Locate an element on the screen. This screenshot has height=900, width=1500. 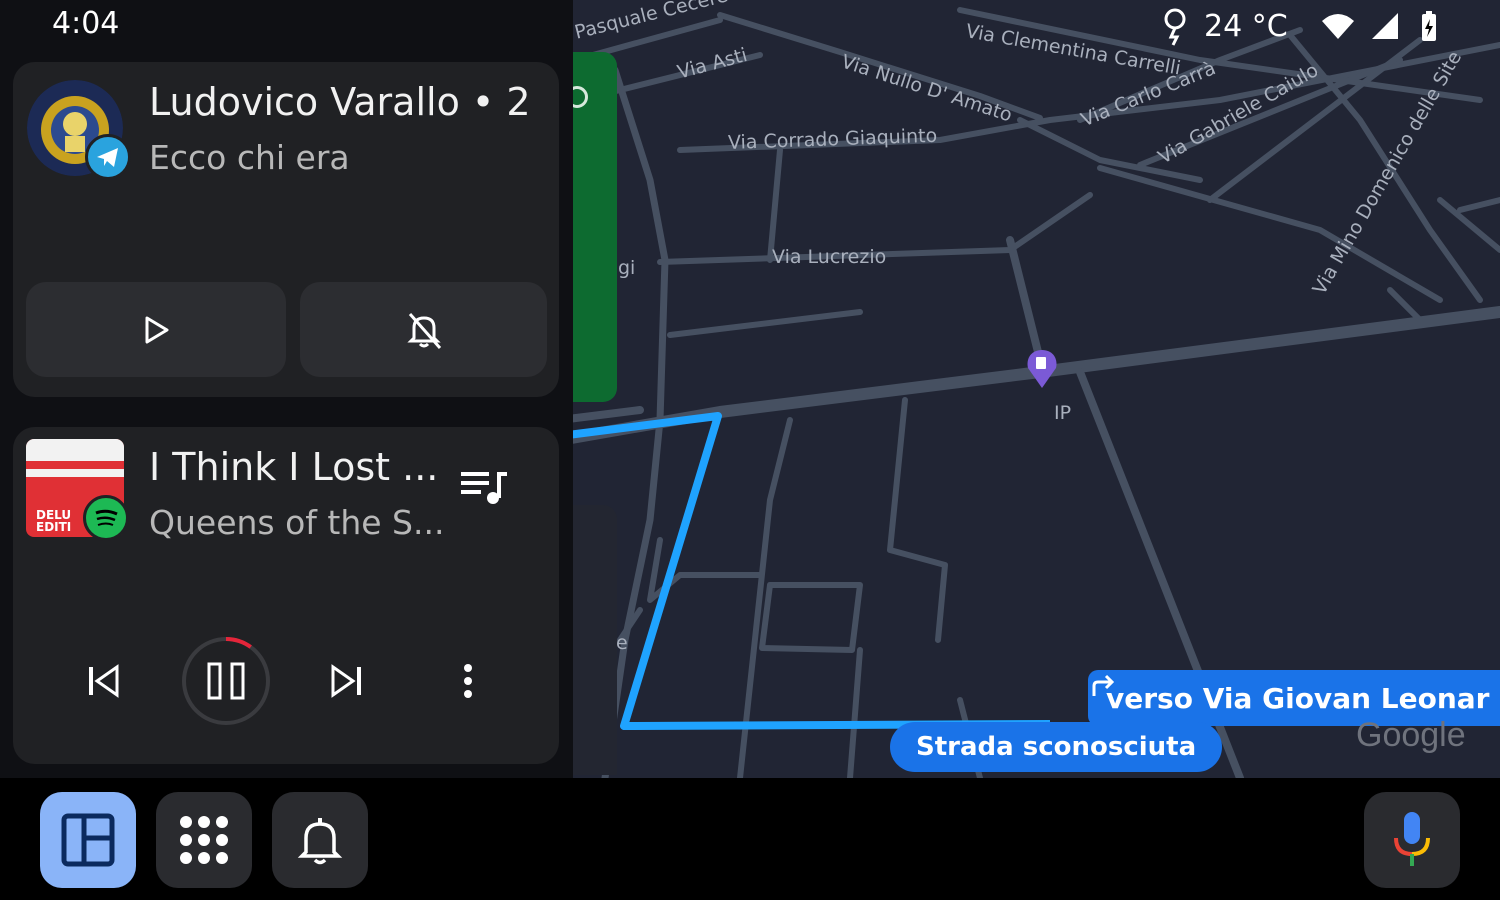
more-options-button is located at coordinates (468, 681).